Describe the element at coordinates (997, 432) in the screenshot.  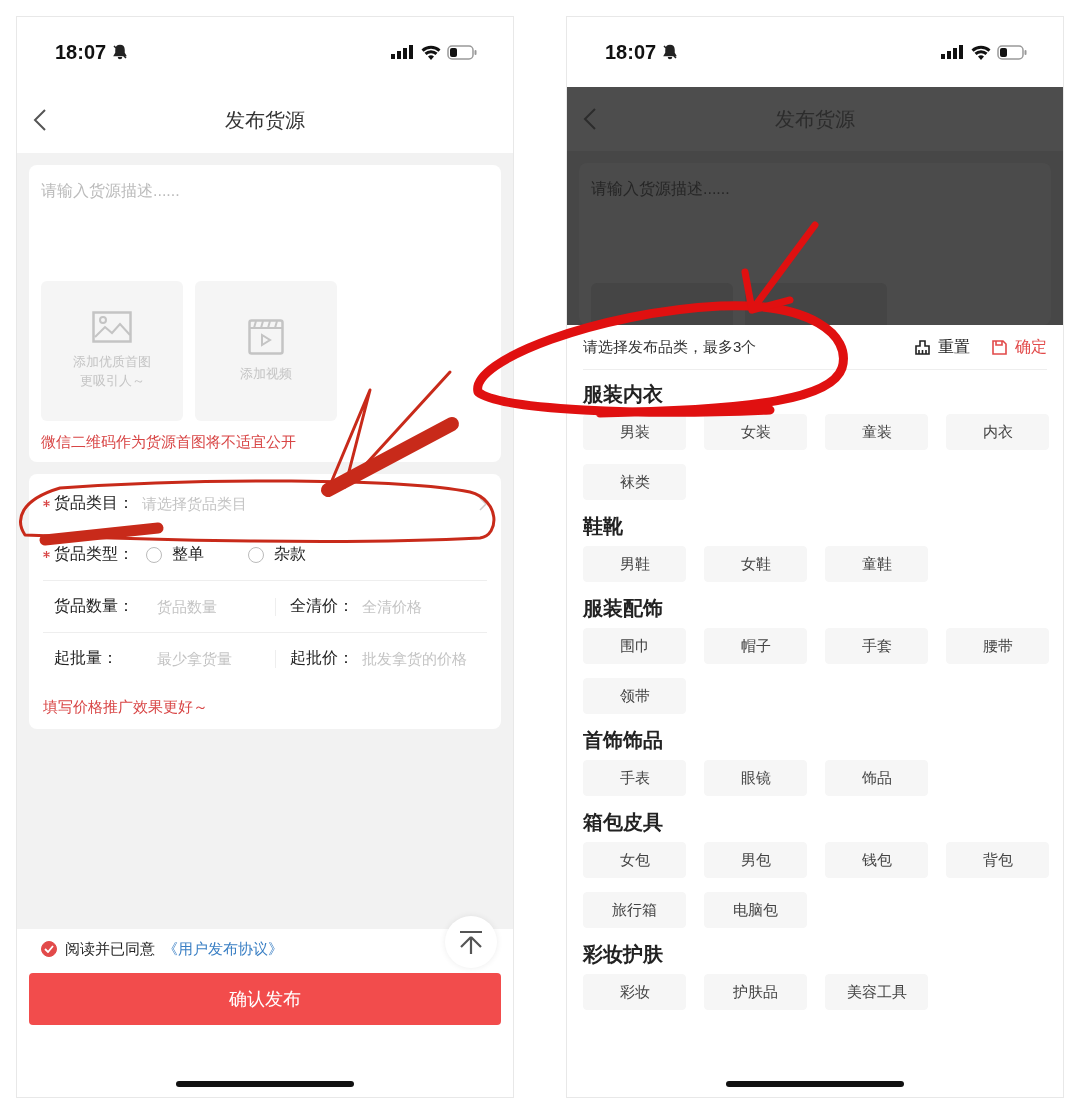
I see `category-chip: 内衣` at that location.